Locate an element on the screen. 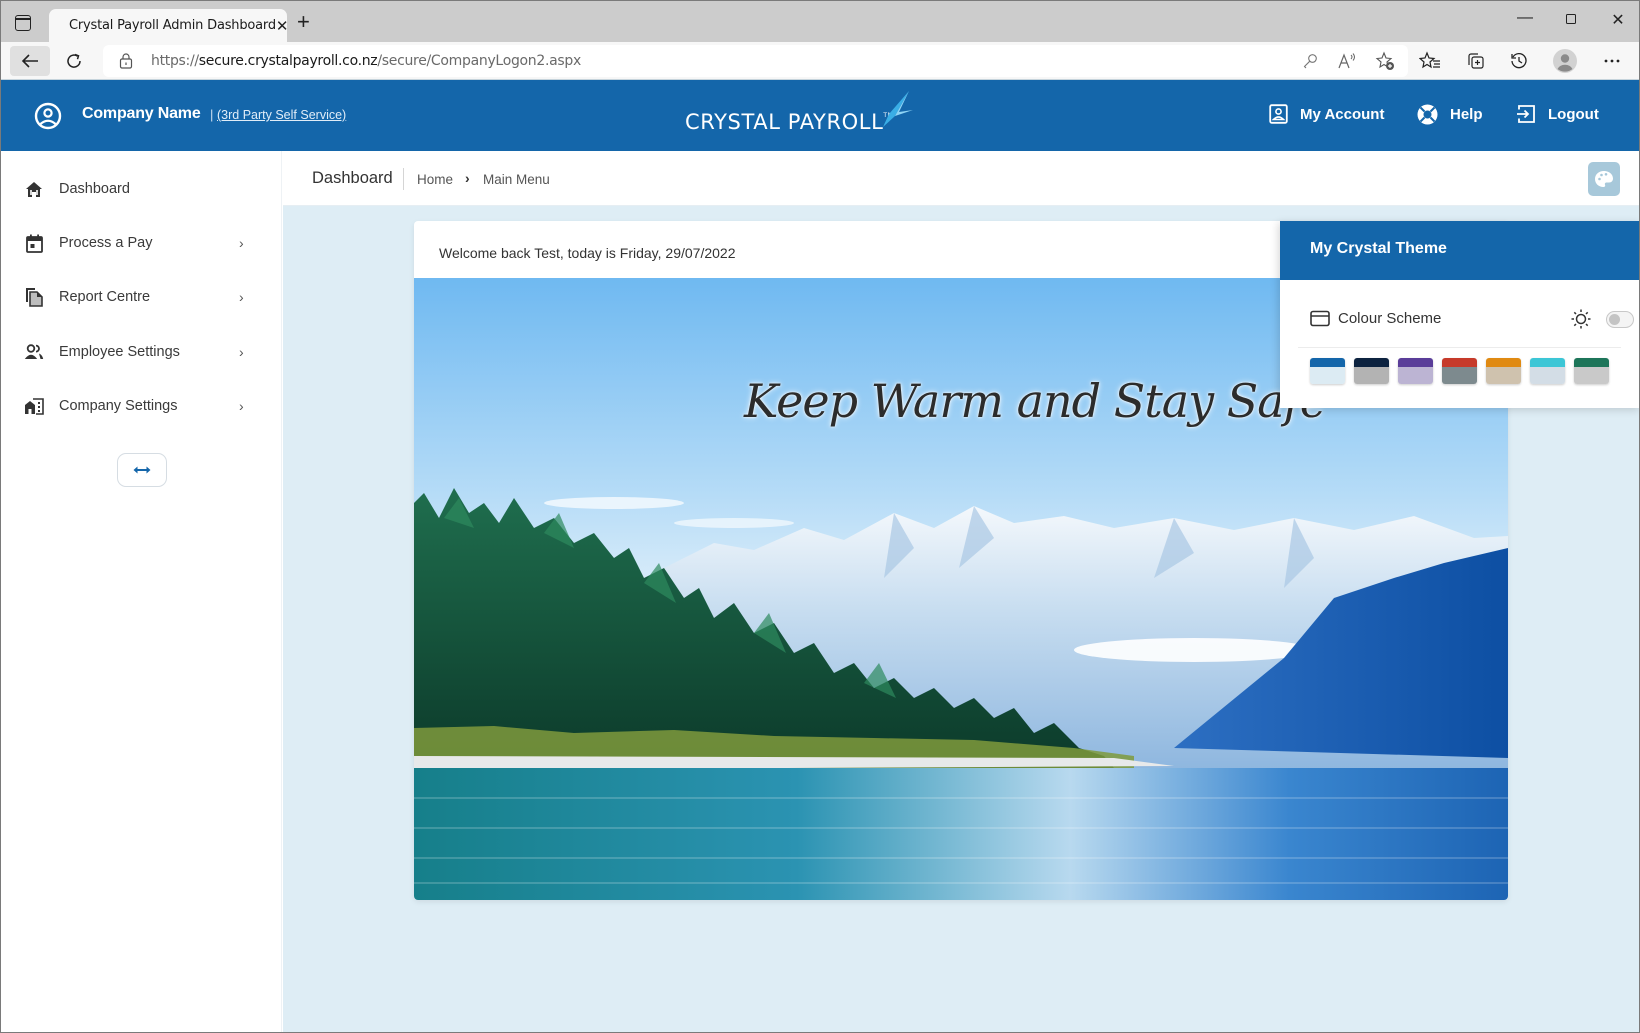 This screenshot has width=1640, height=1033. swatch-red is located at coordinates (1459, 371).